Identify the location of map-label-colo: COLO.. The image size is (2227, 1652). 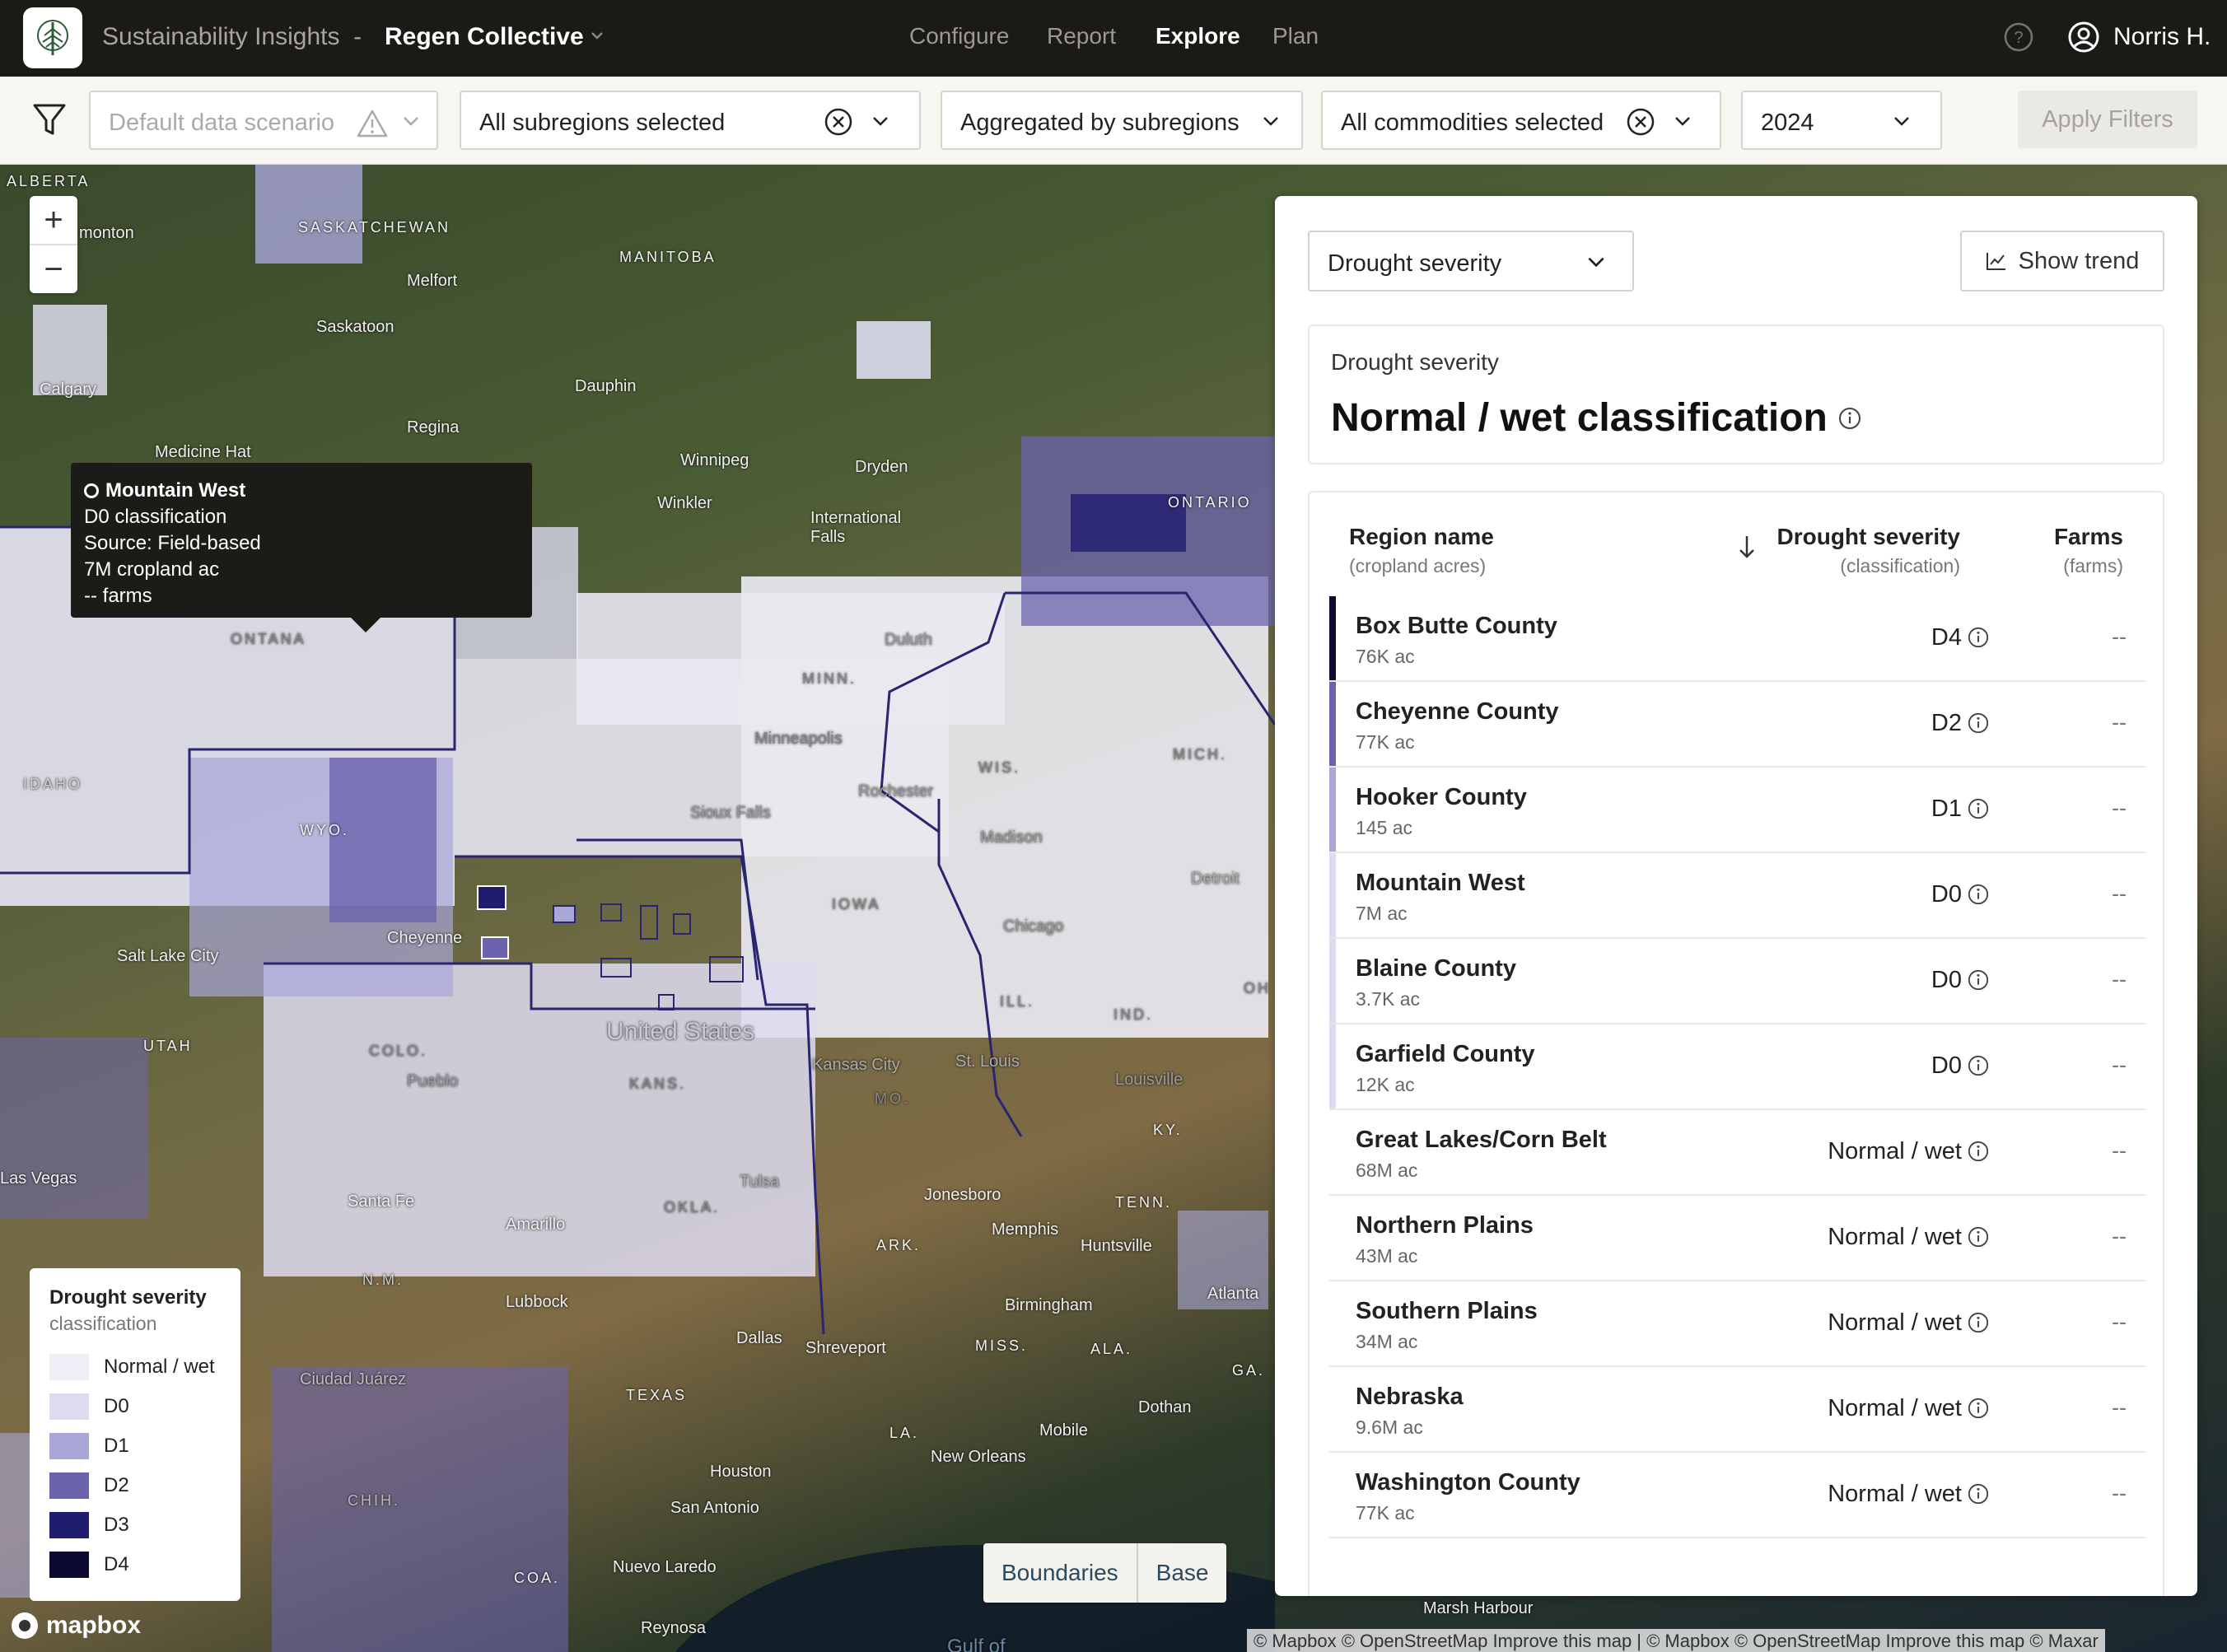
(399, 1051).